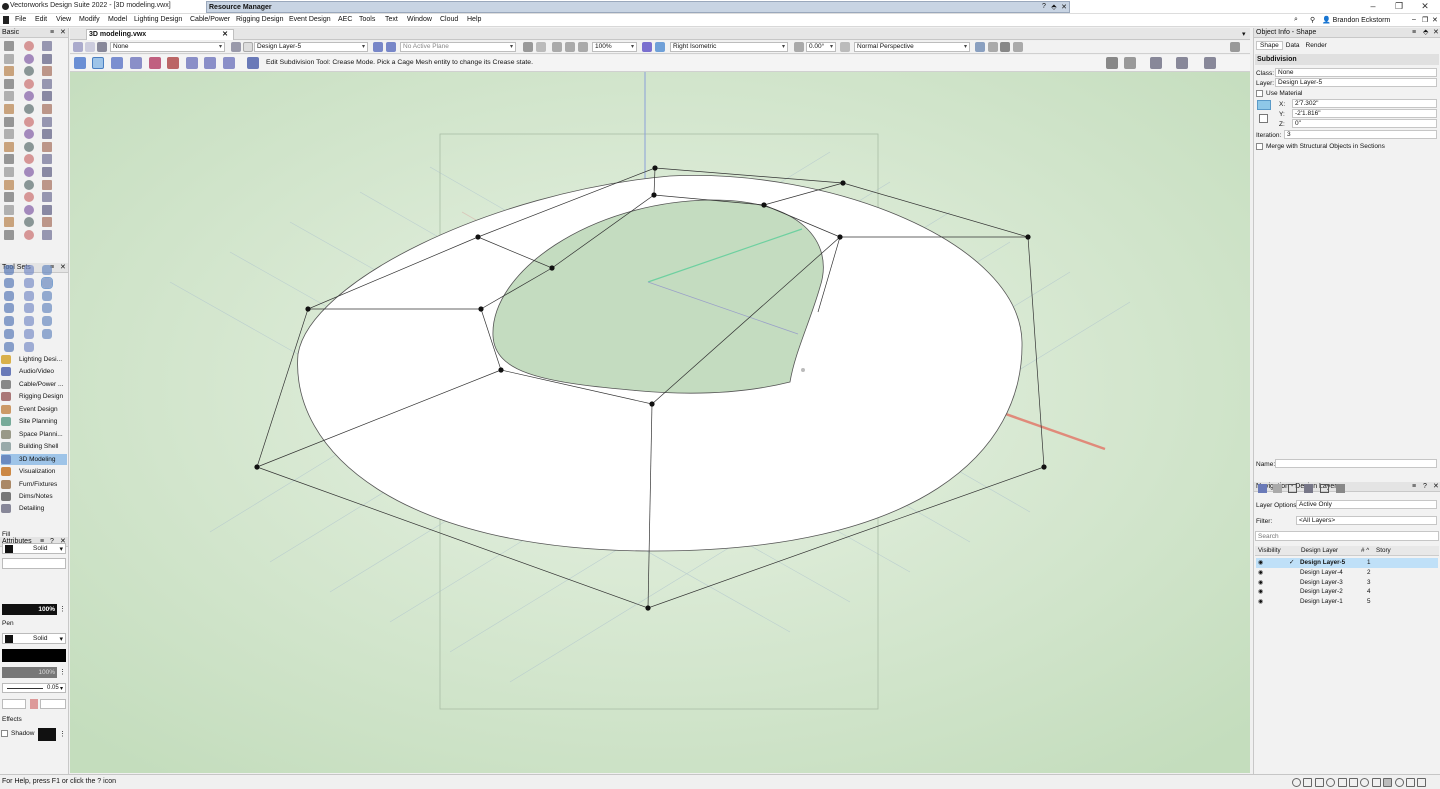  I want to click on layers-view-icon, so click(1262, 488).